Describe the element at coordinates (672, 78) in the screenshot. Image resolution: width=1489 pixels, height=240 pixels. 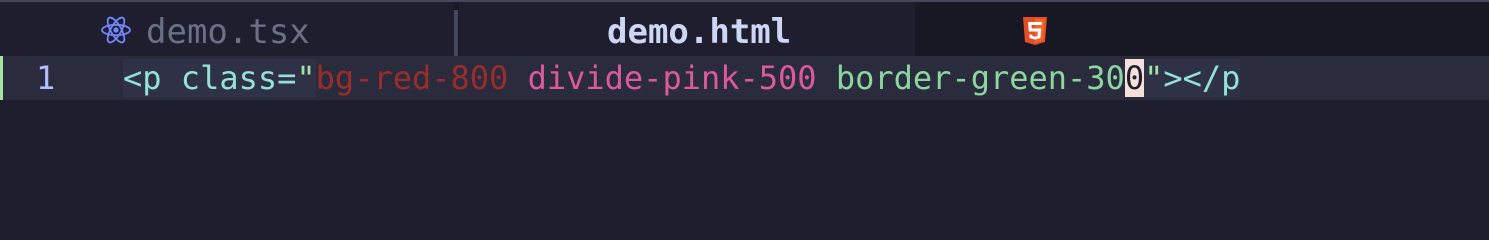
I see `token-class-divide-pink-500: divide-pink-500` at that location.